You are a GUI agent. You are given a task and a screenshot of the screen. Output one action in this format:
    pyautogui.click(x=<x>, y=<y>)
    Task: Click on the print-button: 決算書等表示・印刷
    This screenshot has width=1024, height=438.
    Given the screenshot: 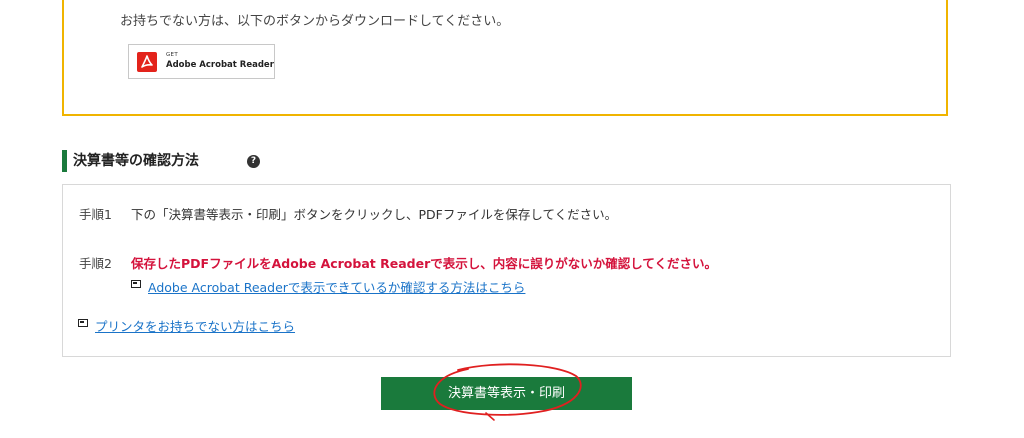 What is the action you would take?
    pyautogui.click(x=506, y=393)
    